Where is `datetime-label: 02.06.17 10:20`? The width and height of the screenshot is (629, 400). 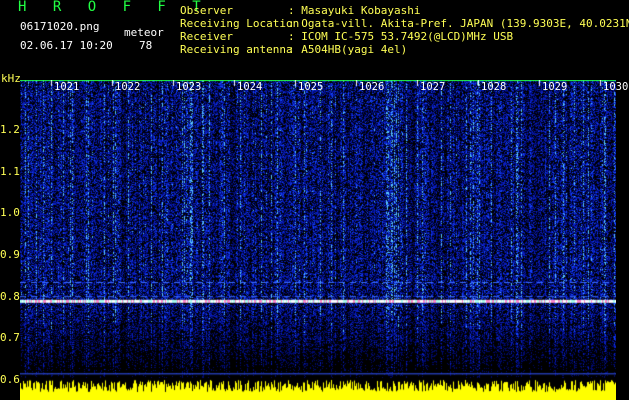
datetime-label: 02.06.17 10:20 is located at coordinates (66, 45).